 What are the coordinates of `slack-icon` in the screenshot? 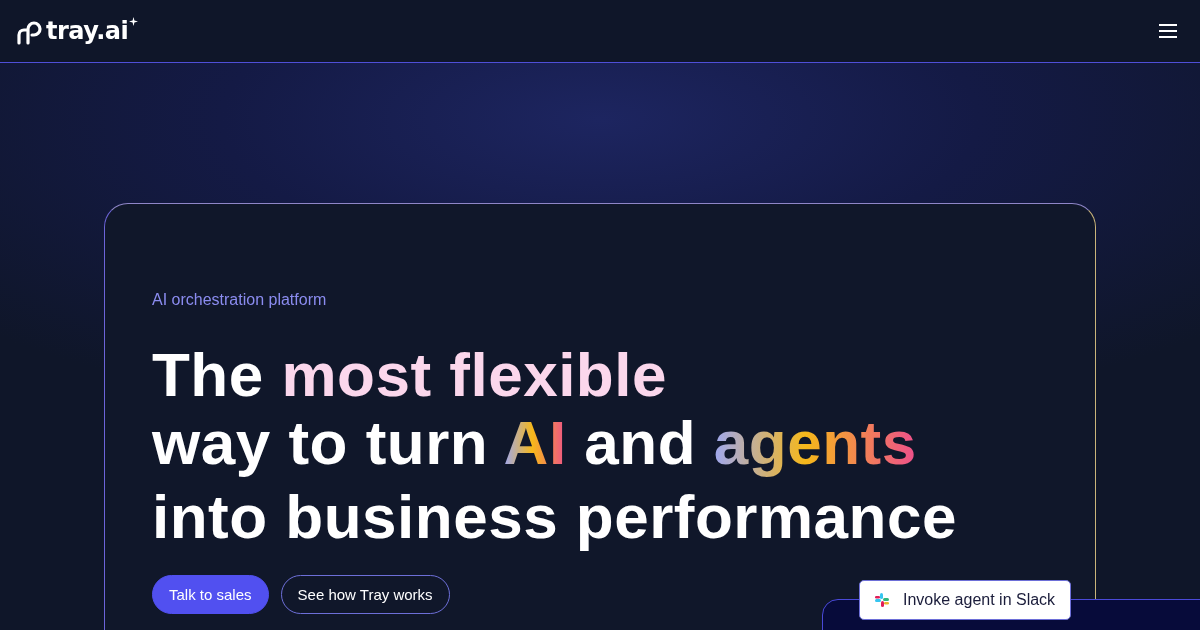 It's located at (882, 600).